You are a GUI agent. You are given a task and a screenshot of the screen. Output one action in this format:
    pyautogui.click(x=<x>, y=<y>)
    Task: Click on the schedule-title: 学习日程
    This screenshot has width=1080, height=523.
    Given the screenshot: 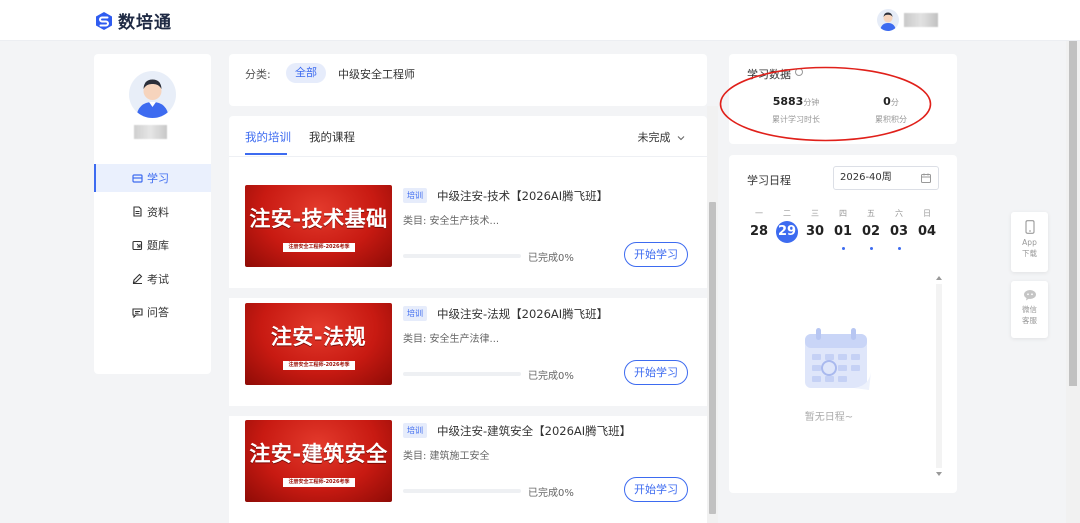 What is the action you would take?
    pyautogui.click(x=769, y=180)
    